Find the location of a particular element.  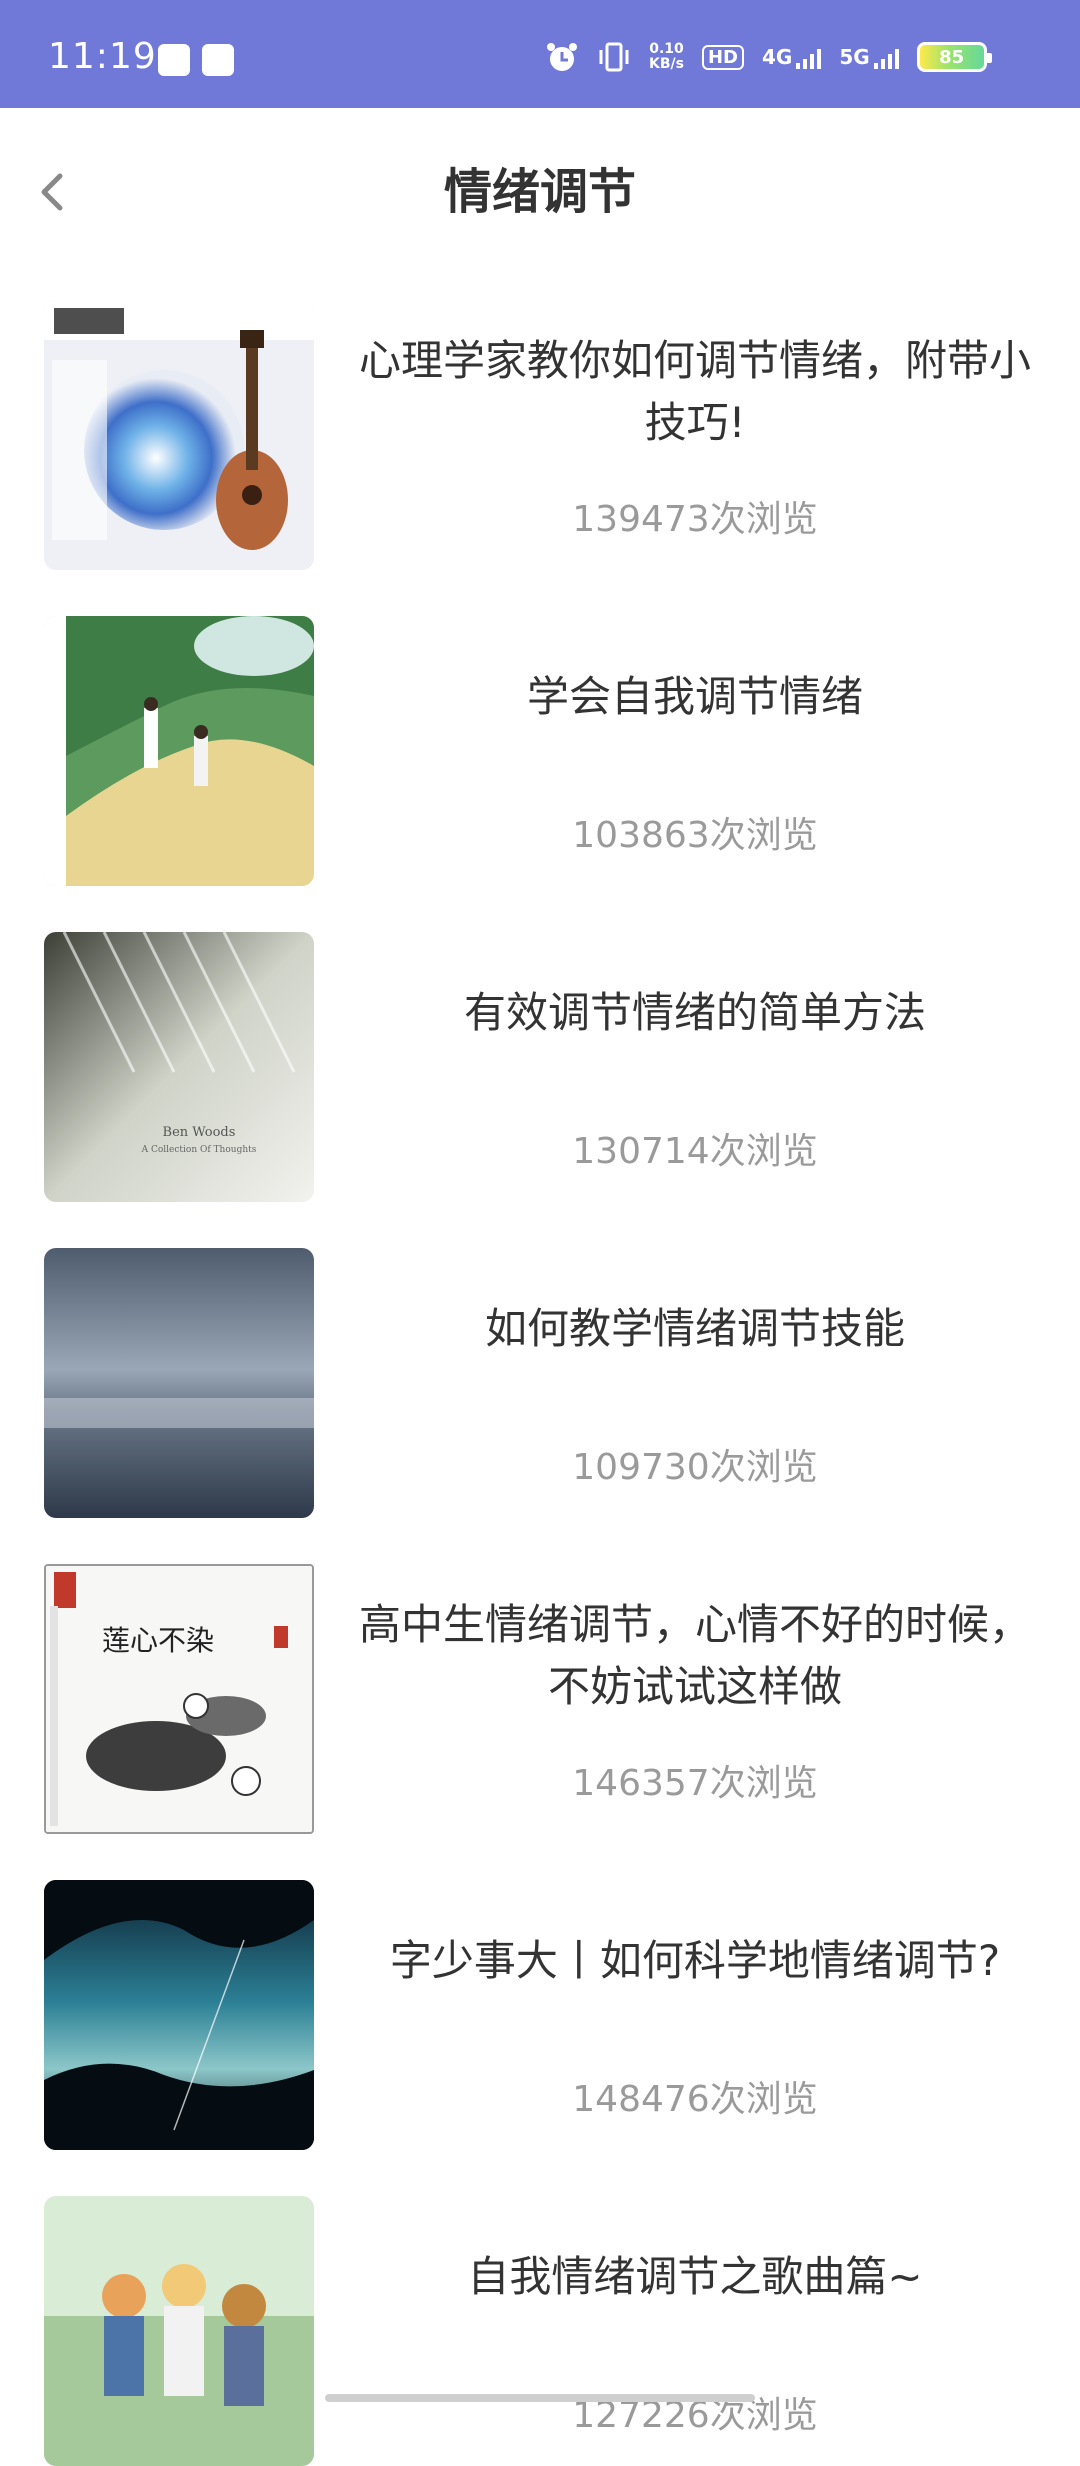

signal-4g-icon: 4G is located at coordinates (791, 57).